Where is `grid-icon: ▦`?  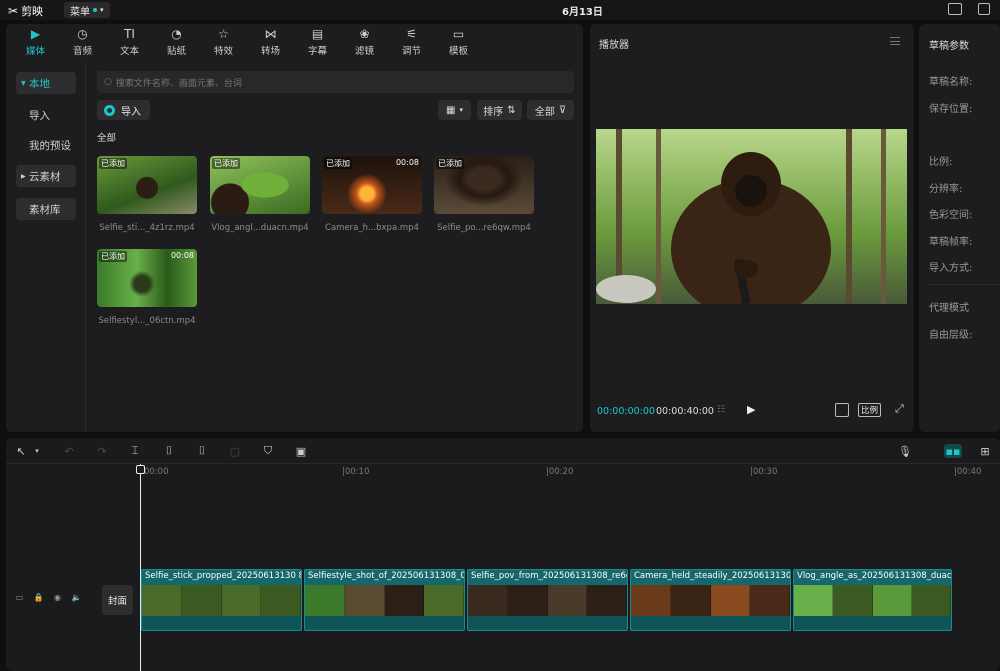 grid-icon: ▦ is located at coordinates (451, 110).